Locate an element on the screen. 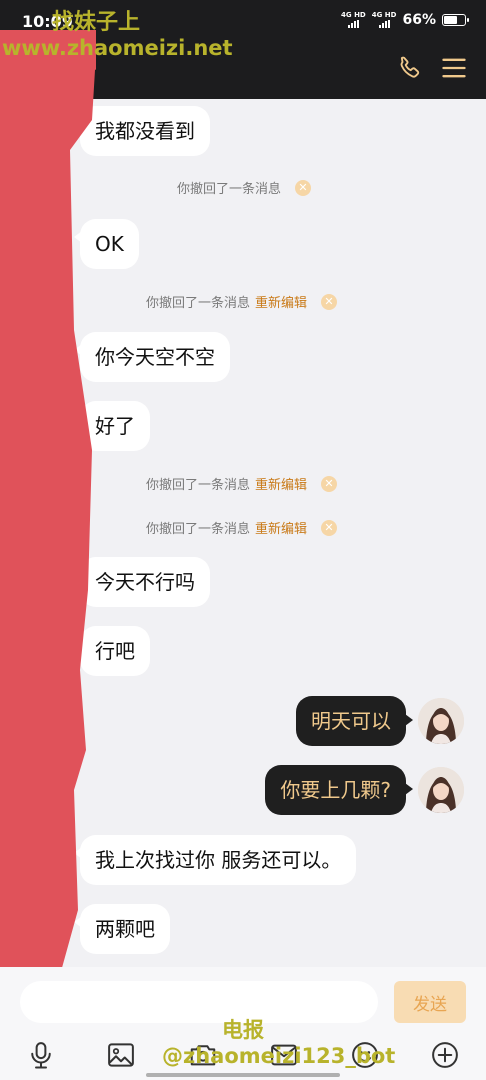 The height and width of the screenshot is (1080, 486). message-bubble-outgoing: 明天可以 is located at coordinates (354, 721).